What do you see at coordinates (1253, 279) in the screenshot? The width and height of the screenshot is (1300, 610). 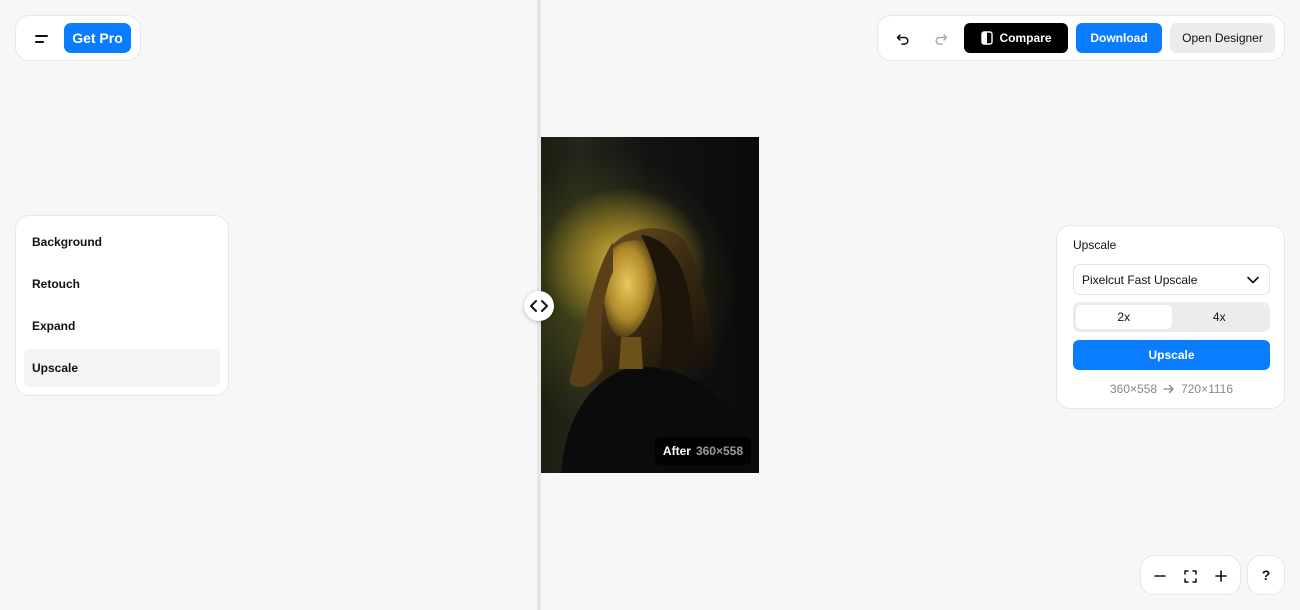 I see `chevron-down-icon` at bounding box center [1253, 279].